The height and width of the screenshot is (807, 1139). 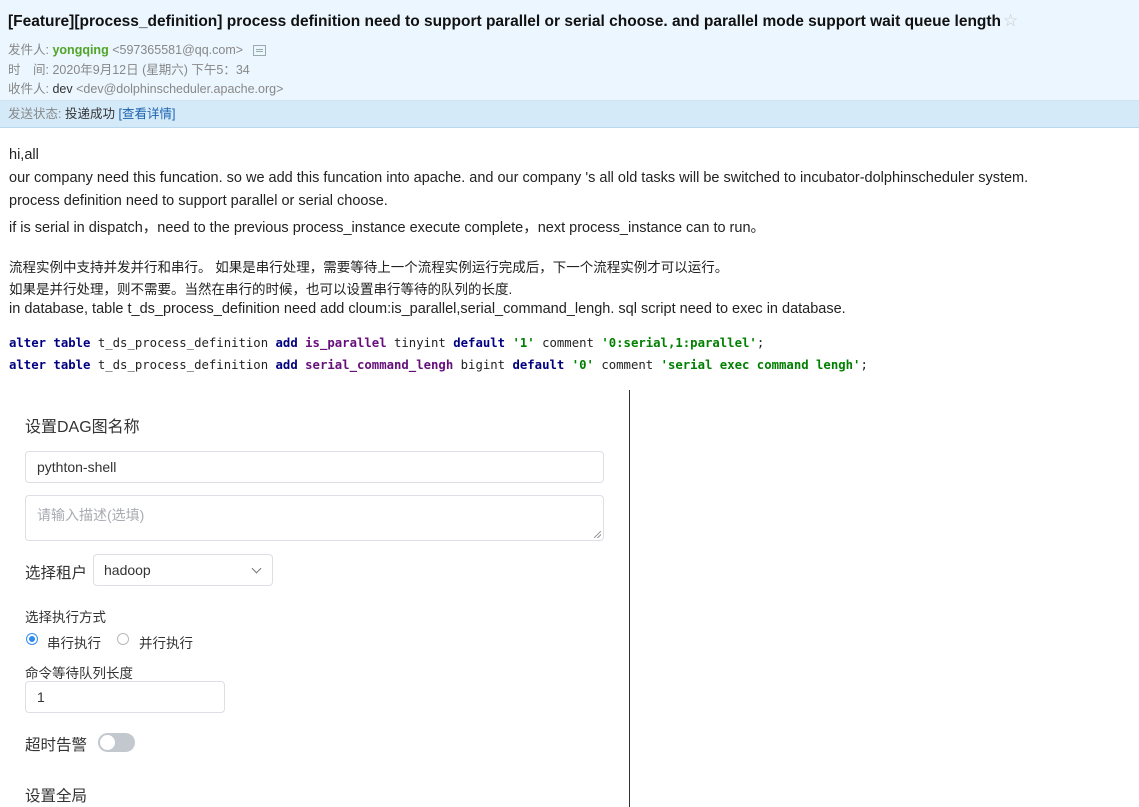 I want to click on sender-row: 发件人: yongqing <597365581@qq.com>, so click(x=137, y=48).